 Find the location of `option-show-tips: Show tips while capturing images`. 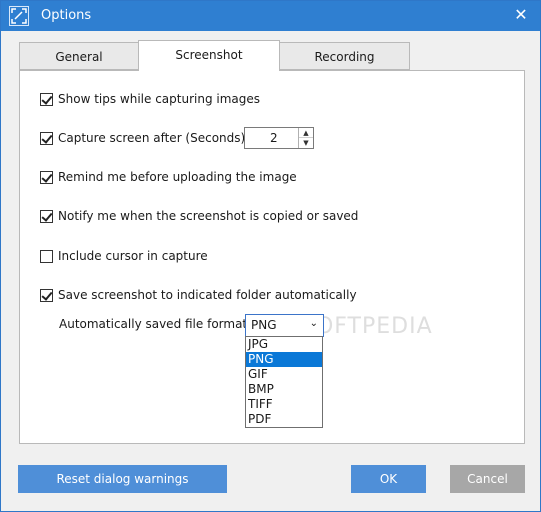

option-show-tips: Show tips while capturing images is located at coordinates (150, 99).